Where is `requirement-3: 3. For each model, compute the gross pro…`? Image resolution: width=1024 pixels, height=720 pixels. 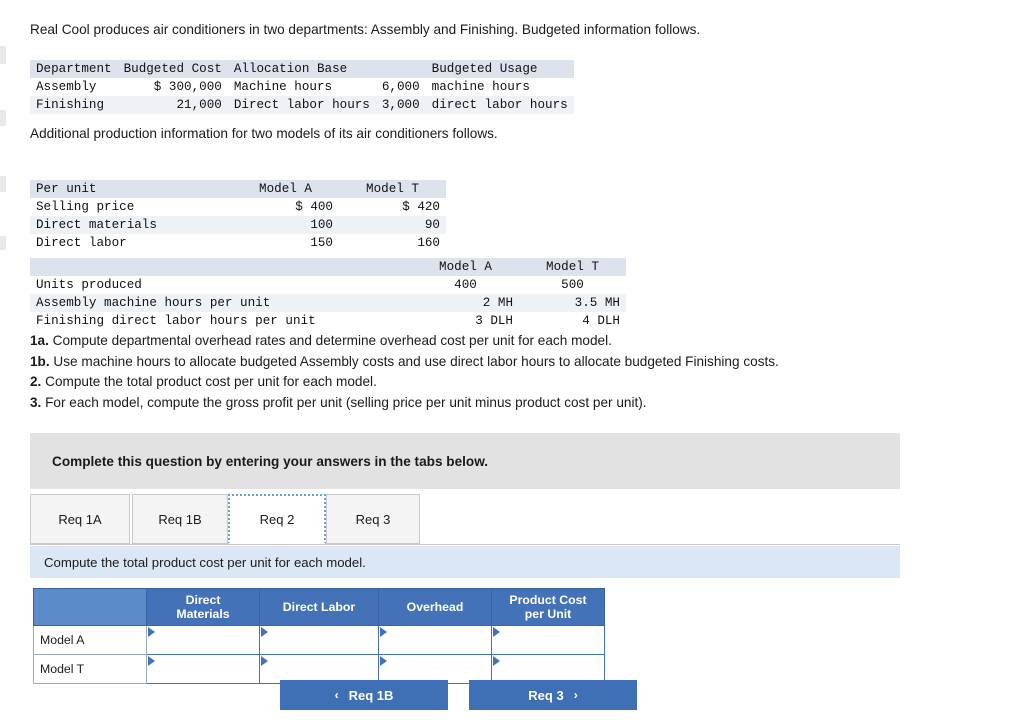
requirement-3: 3. For each model, compute the gross pro… is located at coordinates (480, 403).